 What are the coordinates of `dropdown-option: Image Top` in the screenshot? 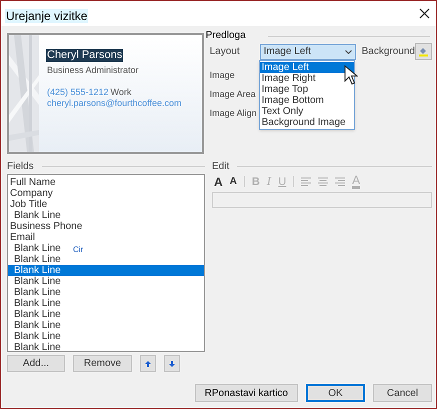 It's located at (307, 89).